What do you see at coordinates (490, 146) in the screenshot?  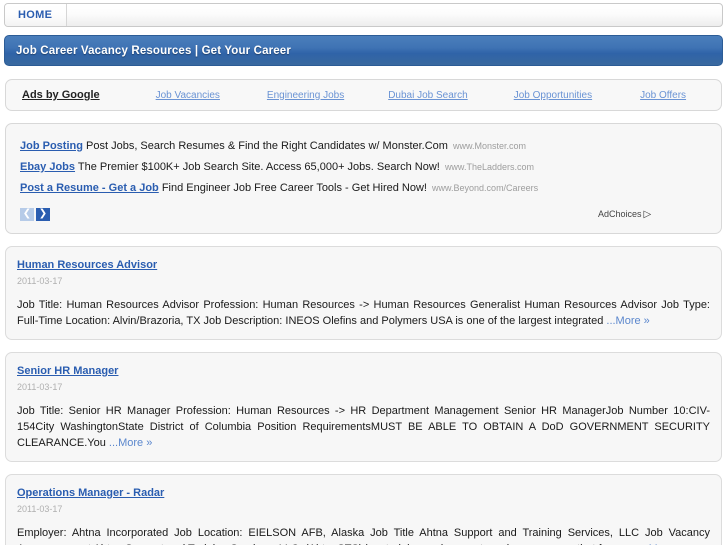 I see `ad-url: www.Monster.com` at bounding box center [490, 146].